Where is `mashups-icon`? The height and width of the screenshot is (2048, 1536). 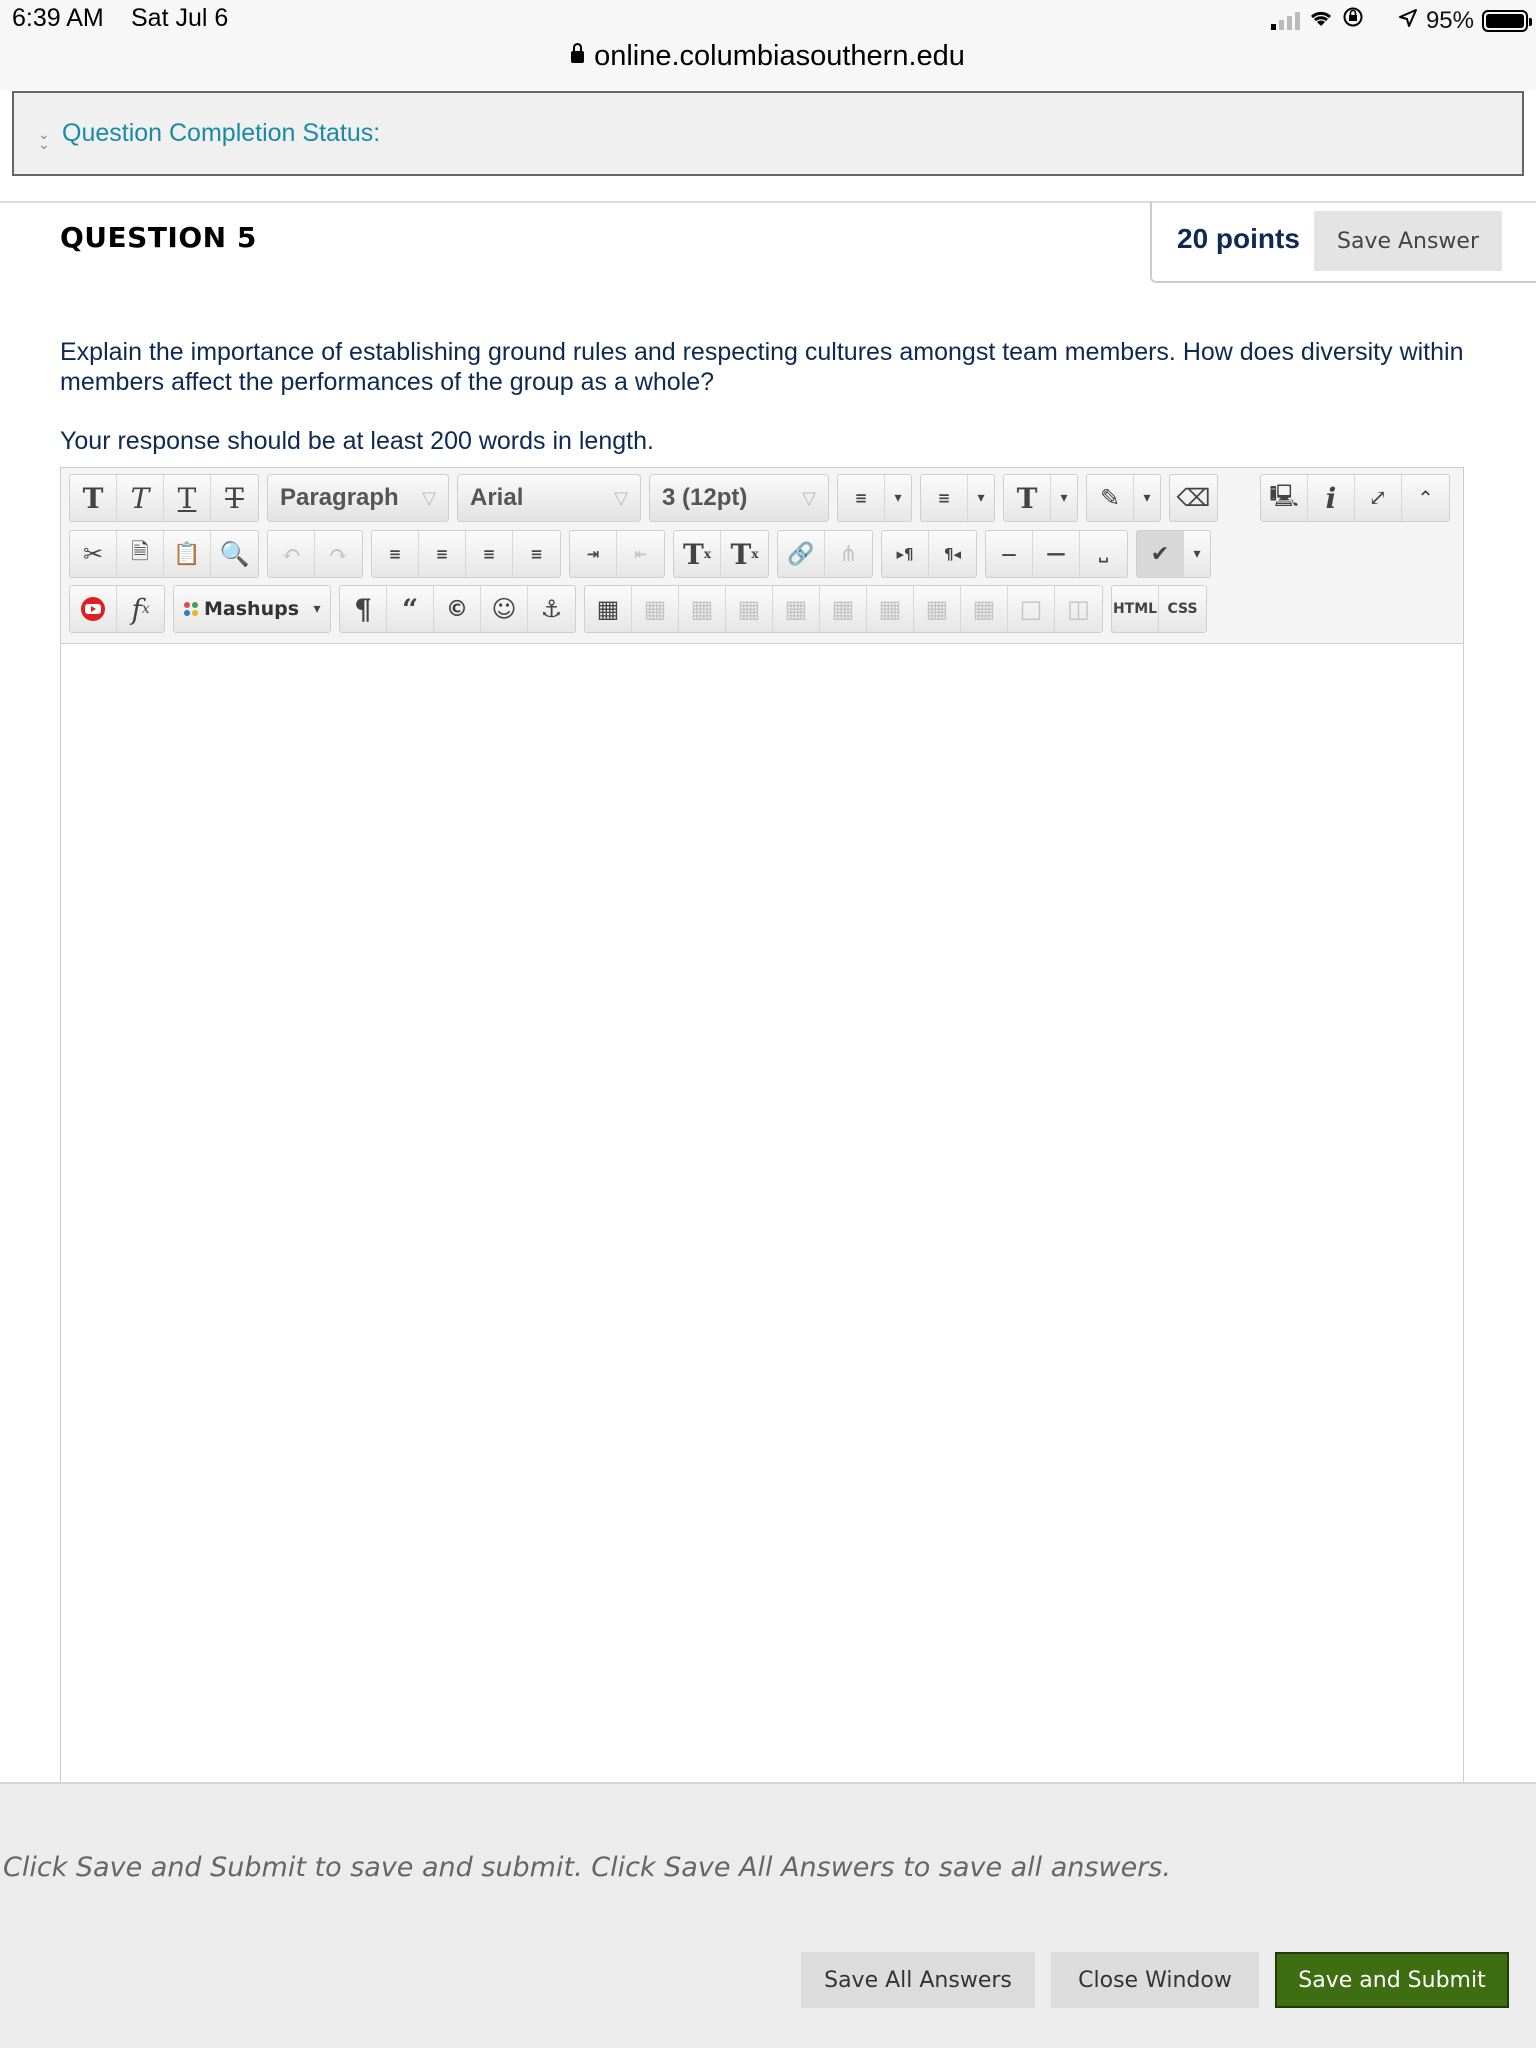
mashups-icon is located at coordinates (191, 609).